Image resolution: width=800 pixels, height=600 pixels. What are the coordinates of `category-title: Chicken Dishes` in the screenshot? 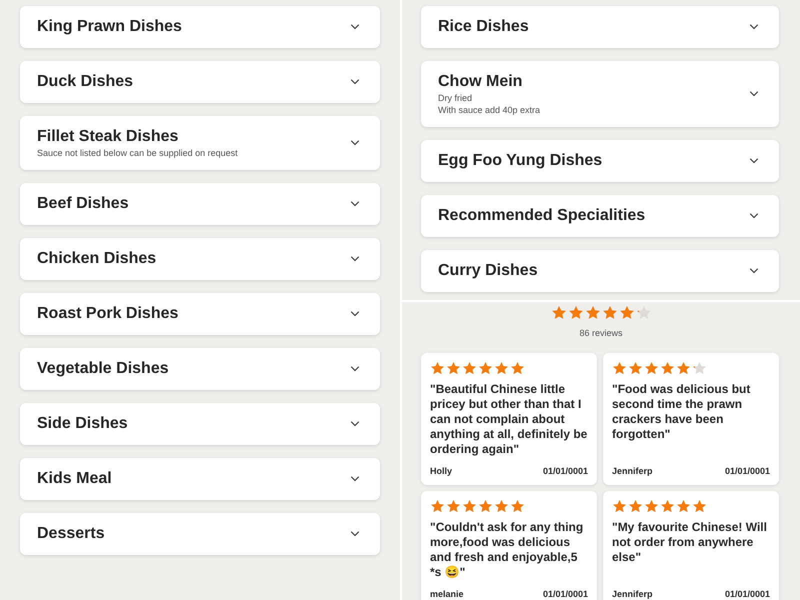 It's located at (96, 259).